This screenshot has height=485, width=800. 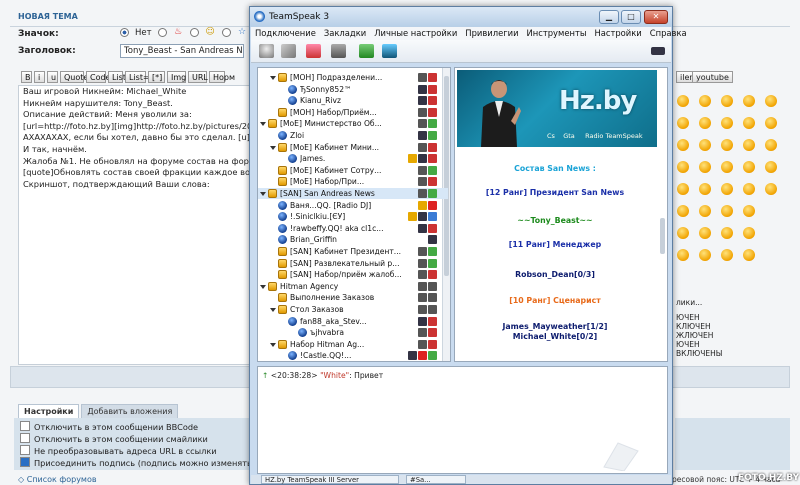 What do you see at coordinates (288, 51) in the screenshot?
I see `disconnect-icon` at bounding box center [288, 51].